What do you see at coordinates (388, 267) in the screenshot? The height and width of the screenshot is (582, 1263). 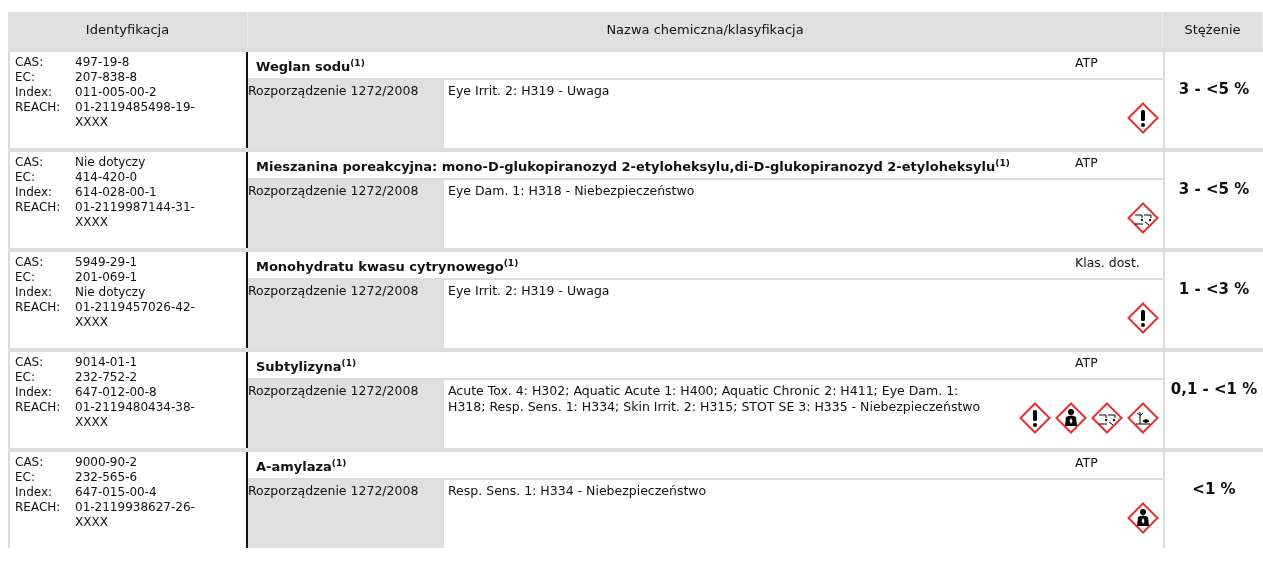 I see `substance-name: Monohydratu kwasu cytrynowego$^{(1)}$` at bounding box center [388, 267].